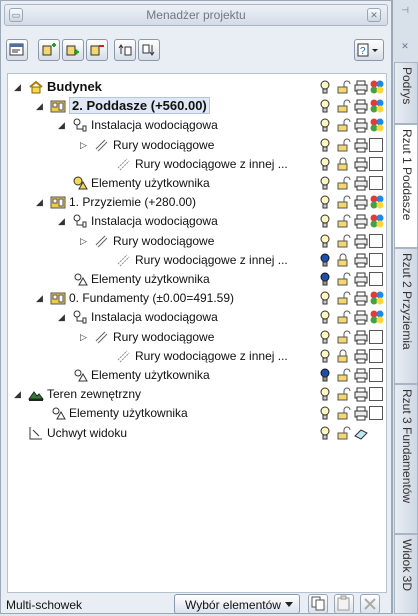  I want to click on move-down-button, so click(149, 50).